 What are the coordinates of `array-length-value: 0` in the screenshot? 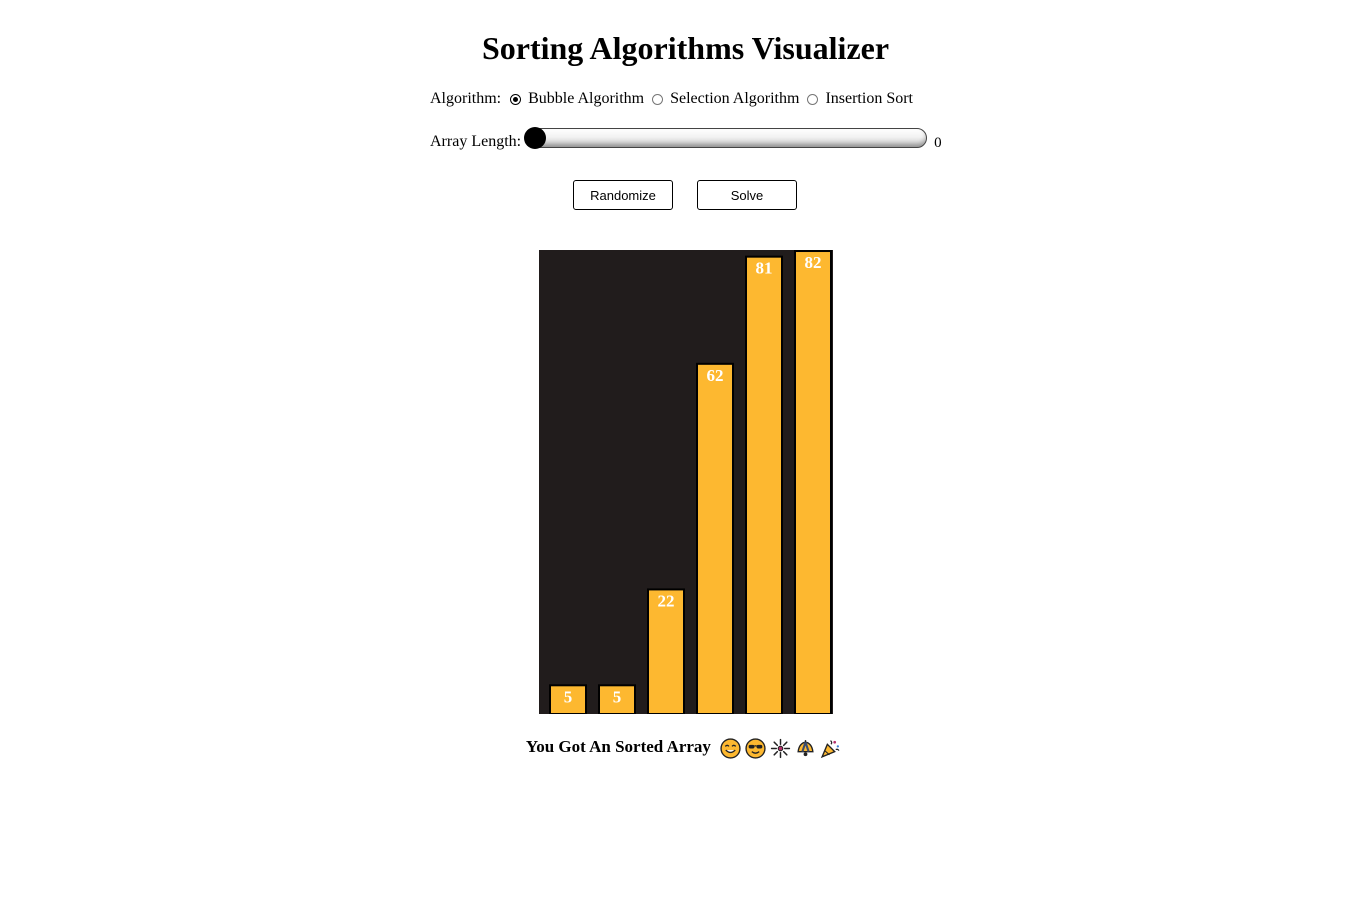 It's located at (938, 142).